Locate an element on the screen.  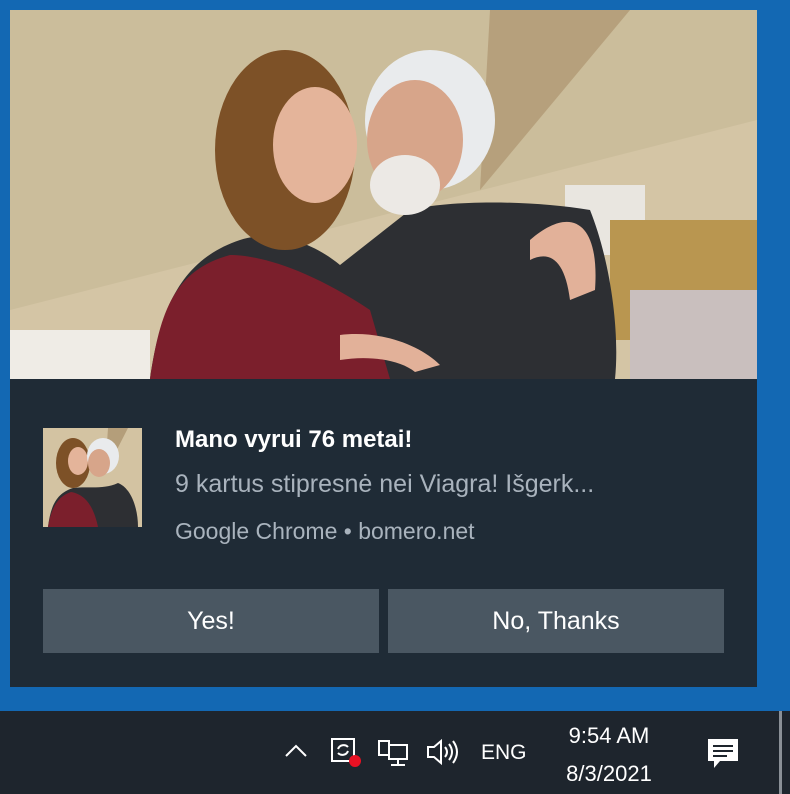
clock-date: 8/3/2021 is located at coordinates (609, 774).